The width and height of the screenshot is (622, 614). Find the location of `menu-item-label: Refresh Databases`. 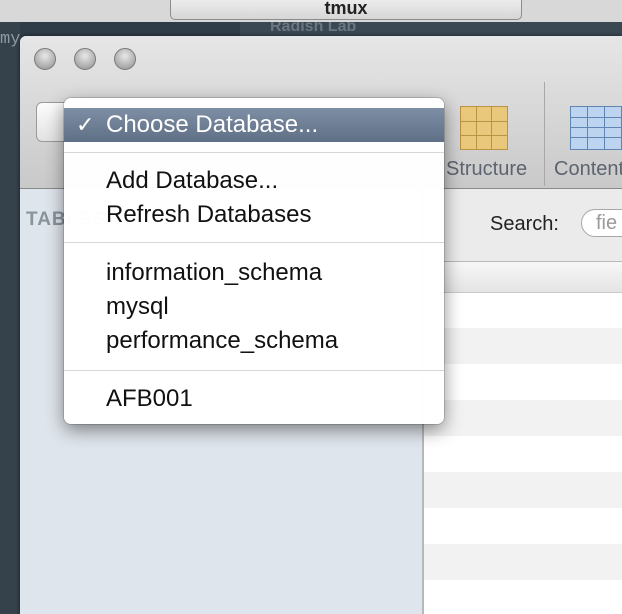

menu-item-label: Refresh Databases is located at coordinates (209, 214).